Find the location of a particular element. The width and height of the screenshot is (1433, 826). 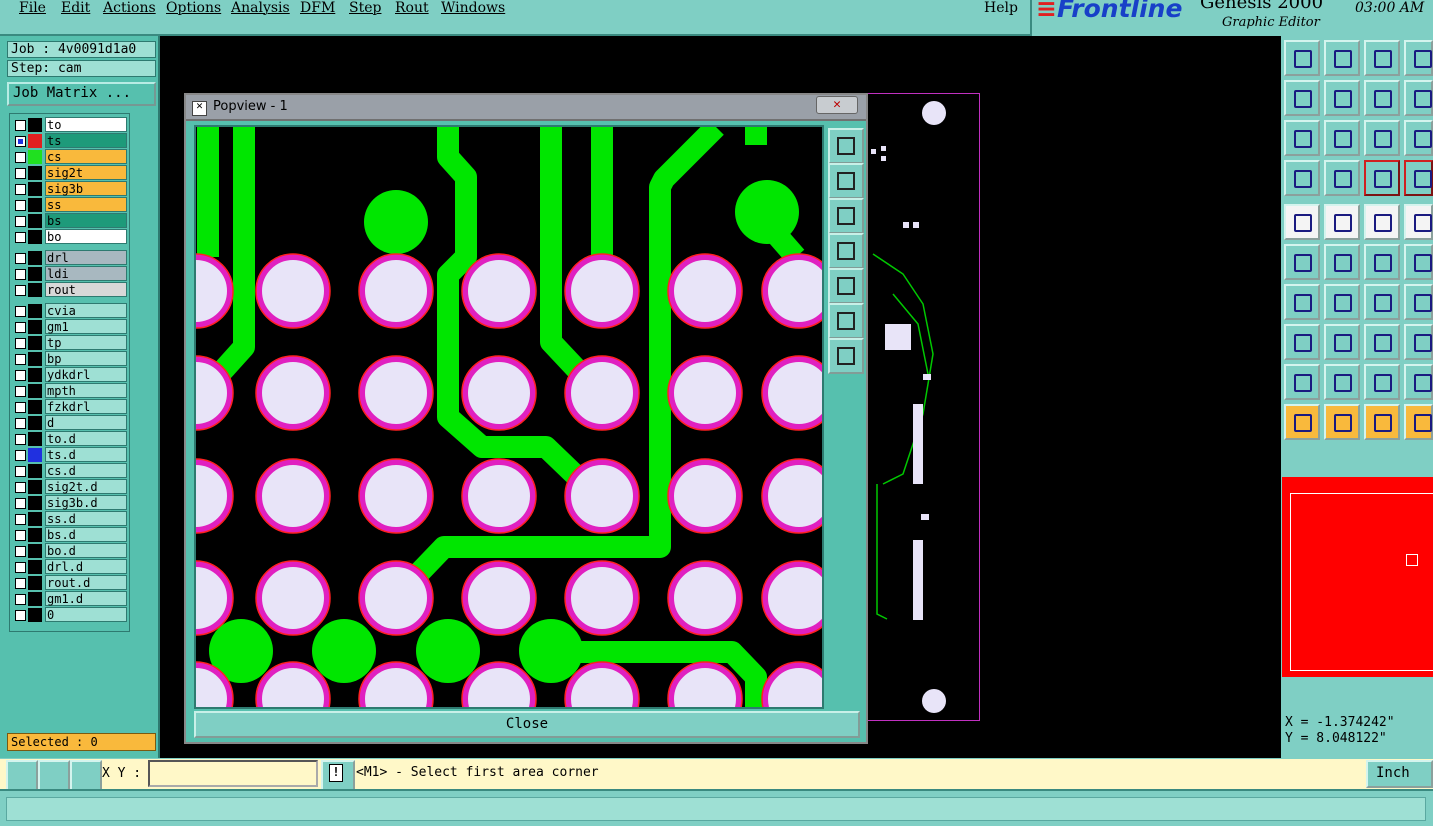

layer-row: rout.d is located at coordinates (70, 583).